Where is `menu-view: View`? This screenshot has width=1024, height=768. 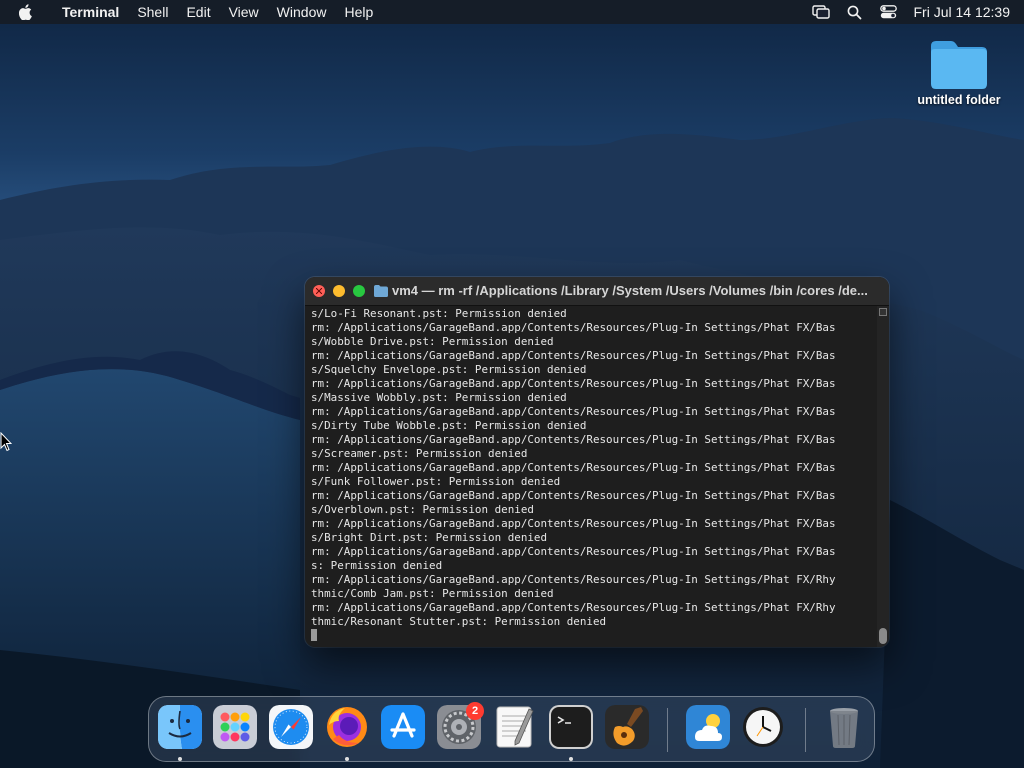 menu-view: View is located at coordinates (244, 12).